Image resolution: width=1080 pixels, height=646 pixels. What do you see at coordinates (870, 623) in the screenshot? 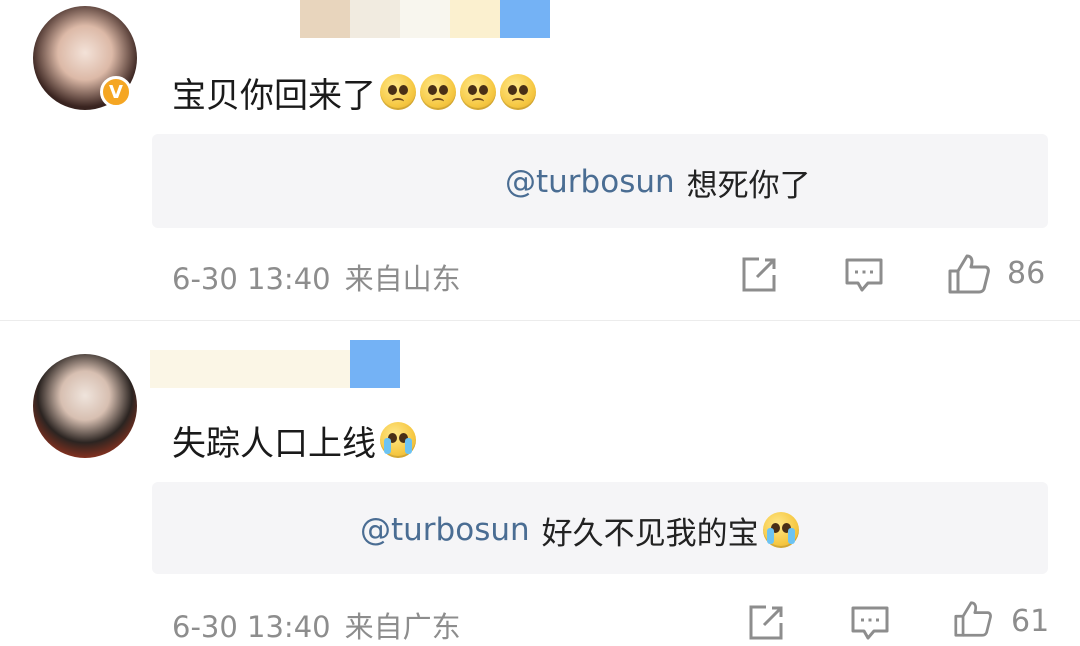
I see `comment-icon` at bounding box center [870, 623].